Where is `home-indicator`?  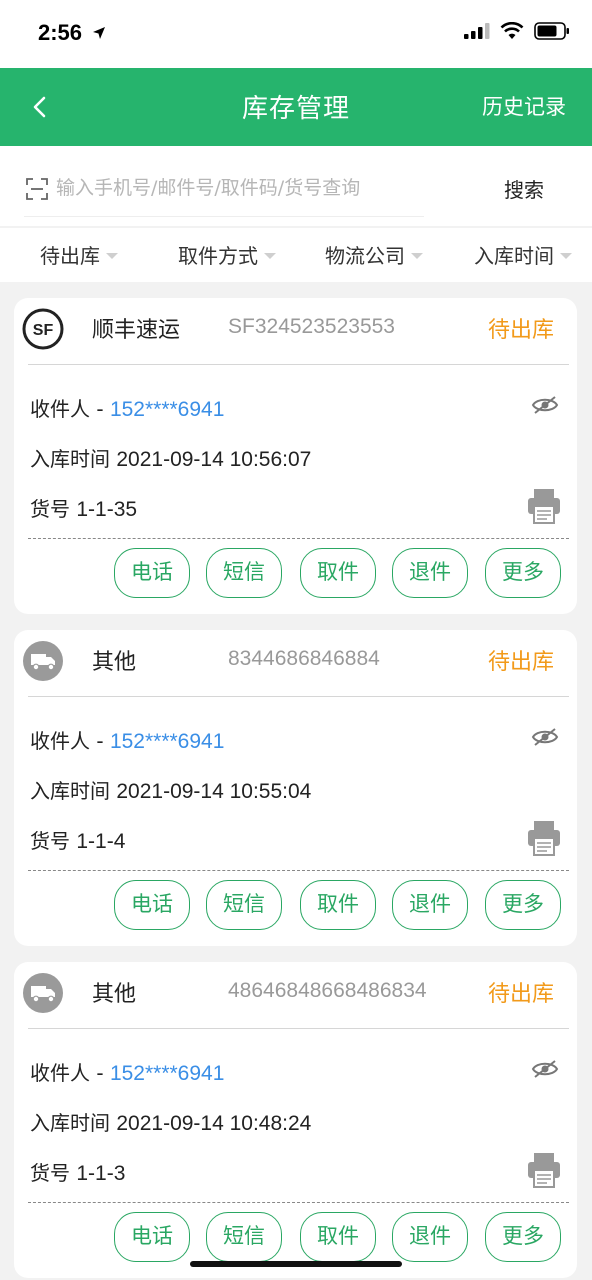 home-indicator is located at coordinates (296, 1264).